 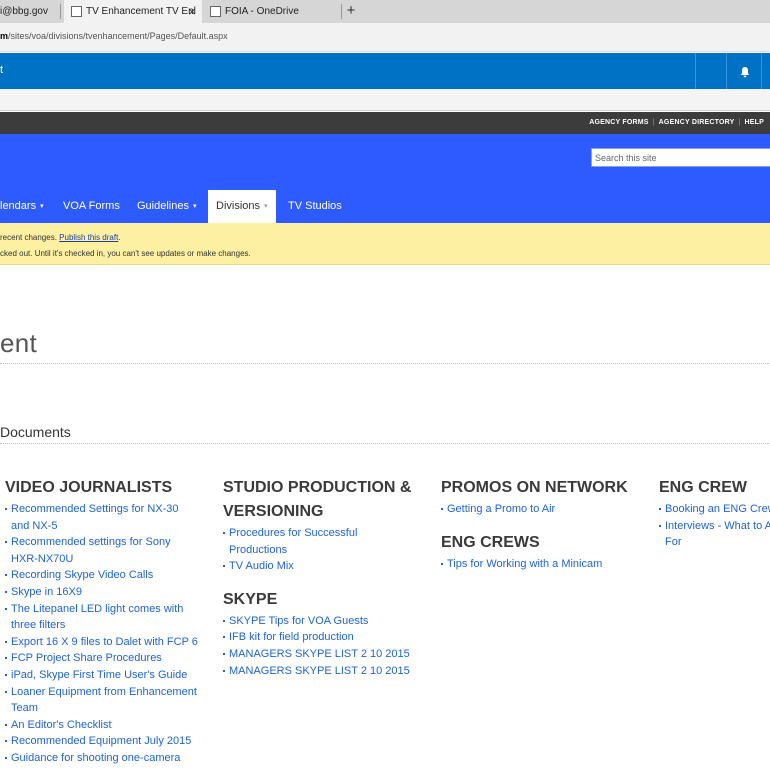 What do you see at coordinates (717, 509) in the screenshot?
I see `link-text: Booking an ENG Crew` at bounding box center [717, 509].